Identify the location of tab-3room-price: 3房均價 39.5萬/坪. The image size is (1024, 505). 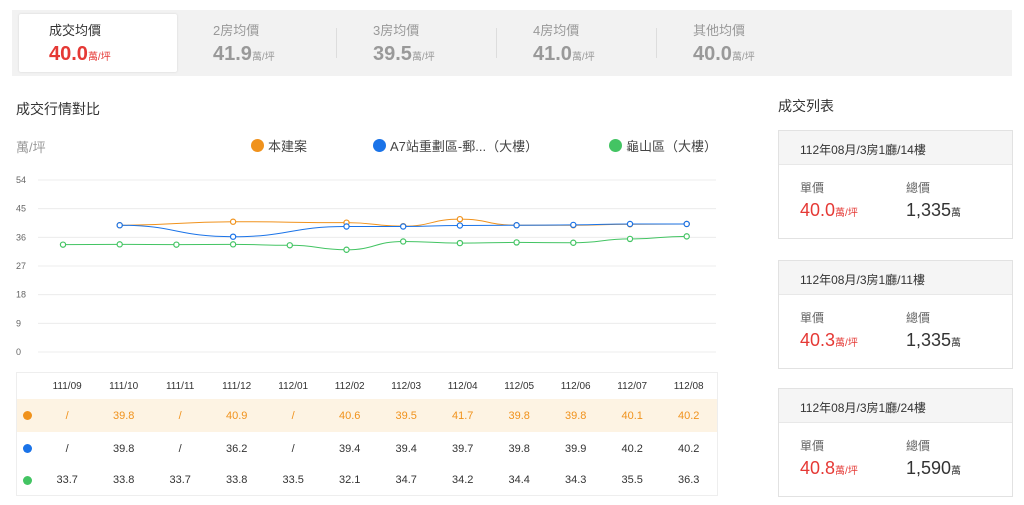
(417, 43).